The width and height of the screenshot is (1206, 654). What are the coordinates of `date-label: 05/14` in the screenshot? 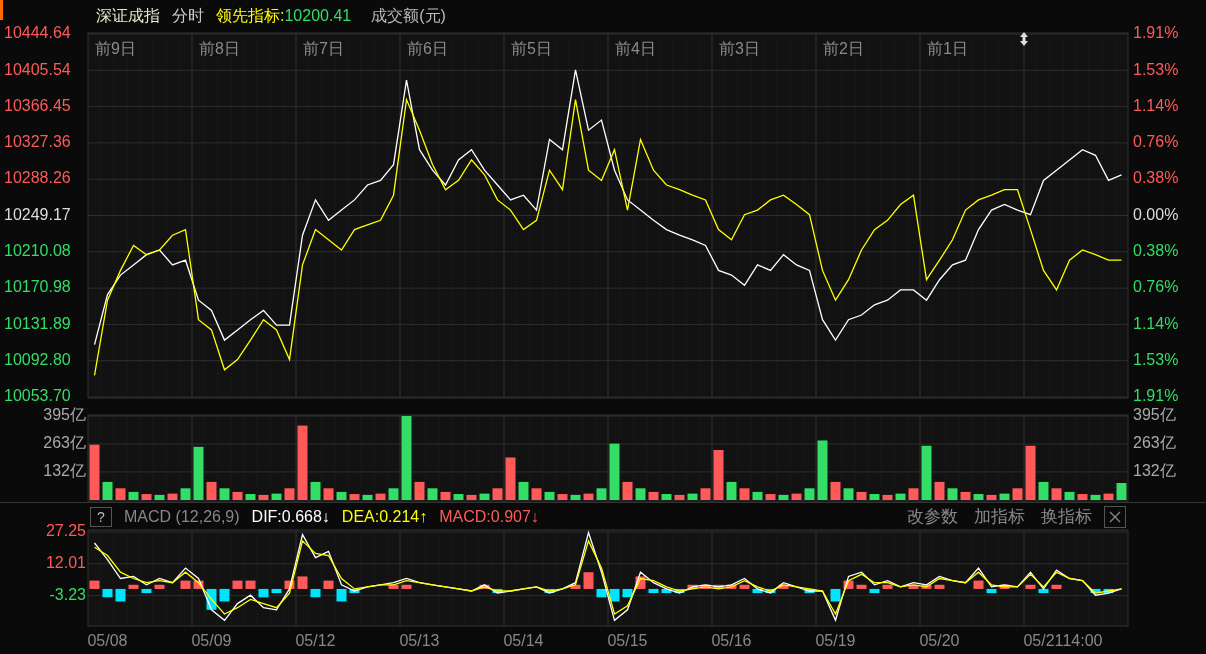 It's located at (523, 641).